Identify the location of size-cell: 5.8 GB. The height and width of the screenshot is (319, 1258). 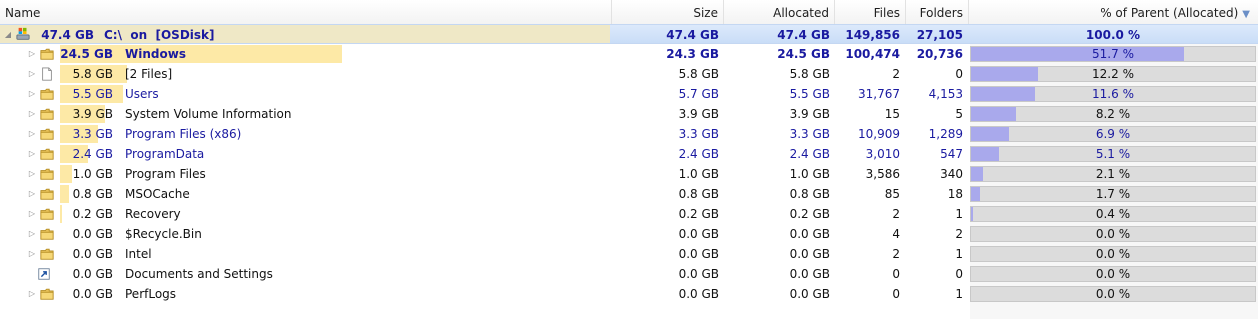
(698, 74).